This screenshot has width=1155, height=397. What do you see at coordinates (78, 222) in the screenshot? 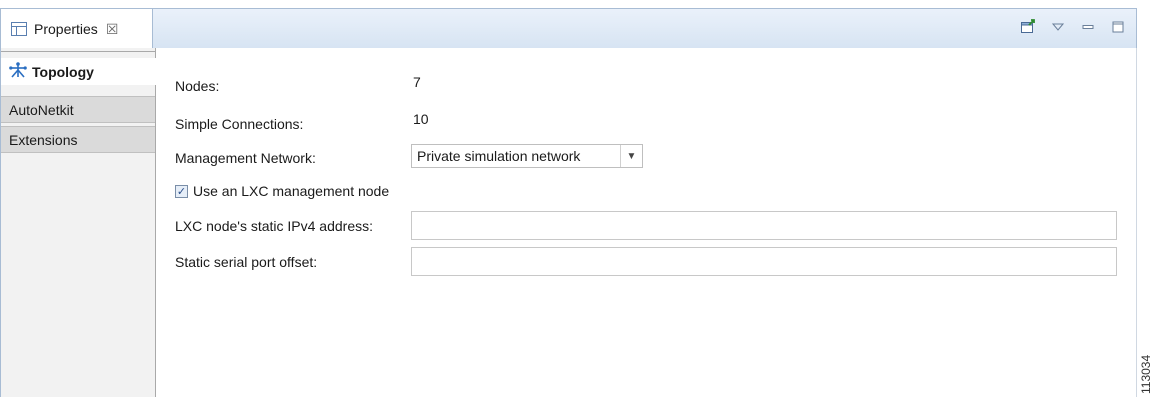
I see `sidebar: Topology AutoNetkit Extensions` at bounding box center [78, 222].